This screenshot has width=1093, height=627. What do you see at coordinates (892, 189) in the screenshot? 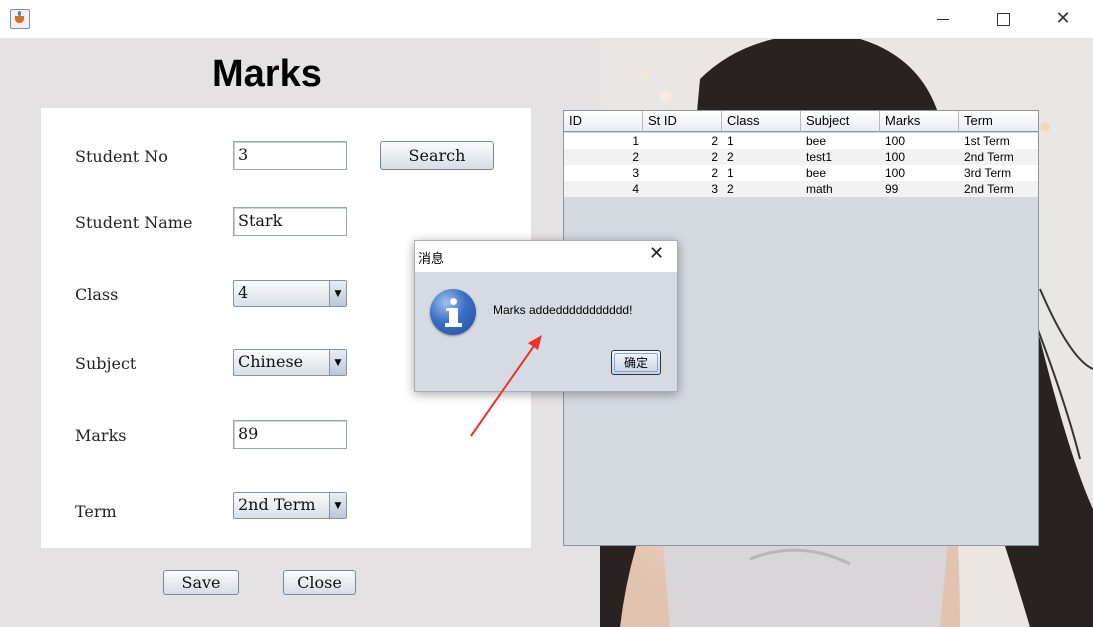
I see `table-cell: 99` at bounding box center [892, 189].